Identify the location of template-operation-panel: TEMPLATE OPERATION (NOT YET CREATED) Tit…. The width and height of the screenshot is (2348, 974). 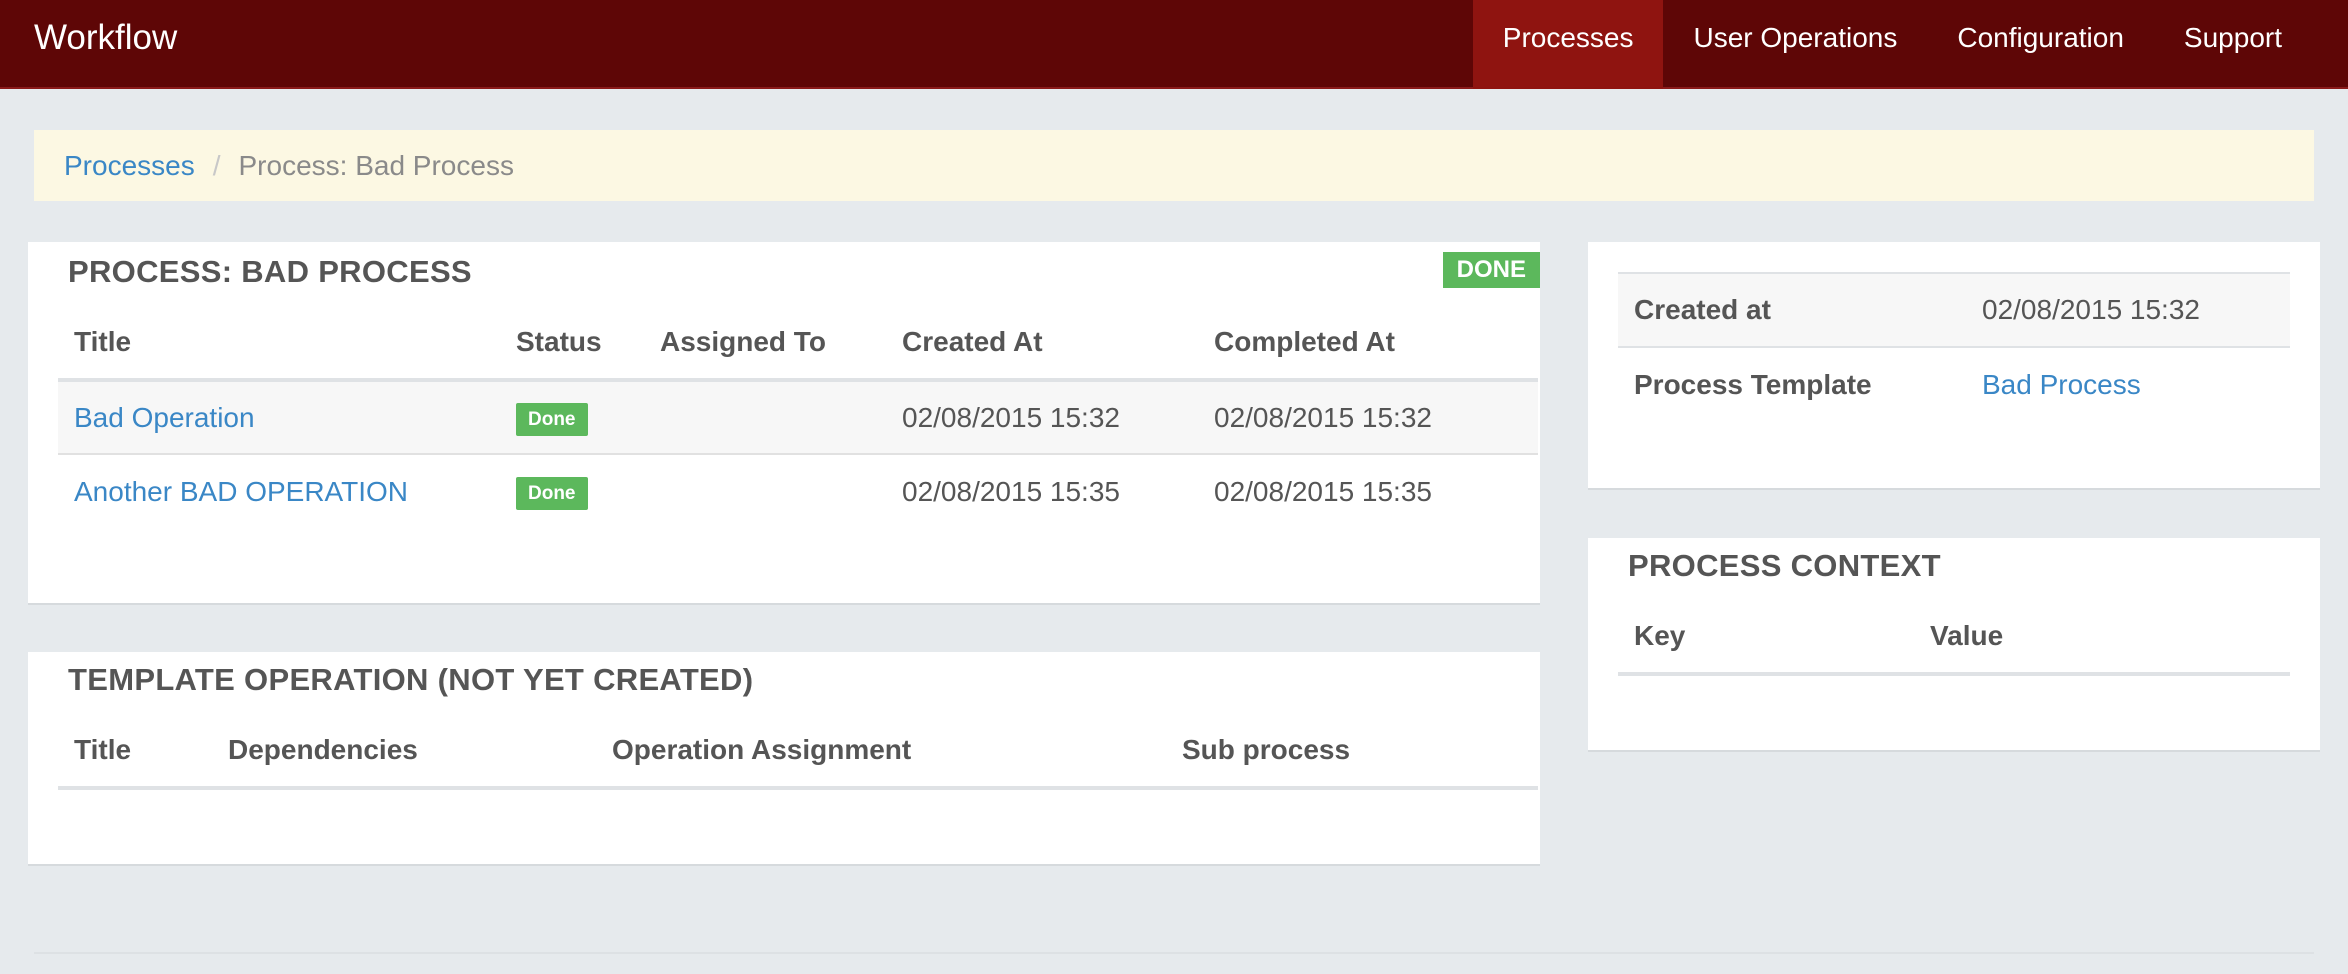
(784, 759).